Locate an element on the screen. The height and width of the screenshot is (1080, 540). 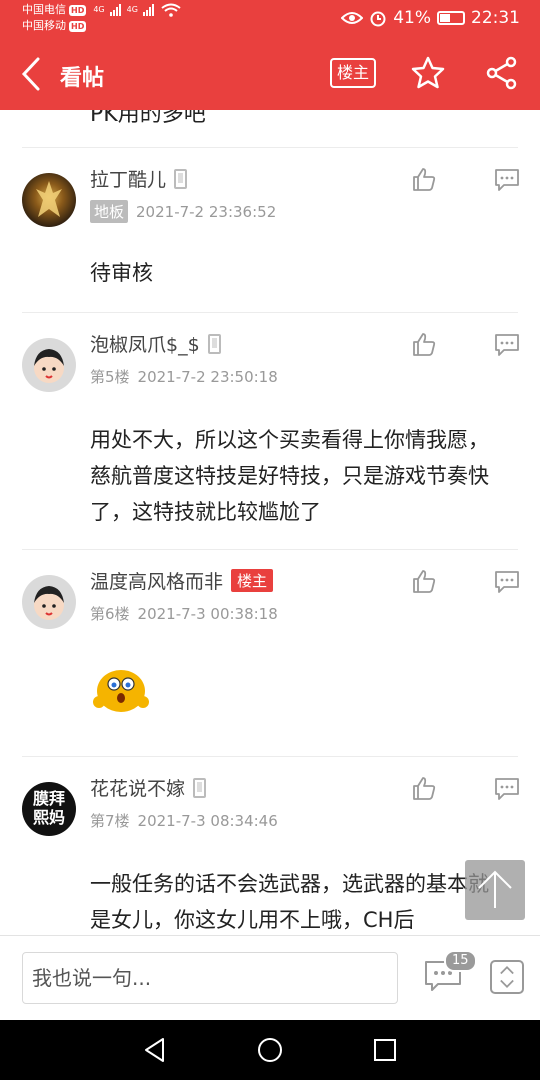
author-name-text: 泡椒凤爪$_$ is located at coordinates (145, 343).